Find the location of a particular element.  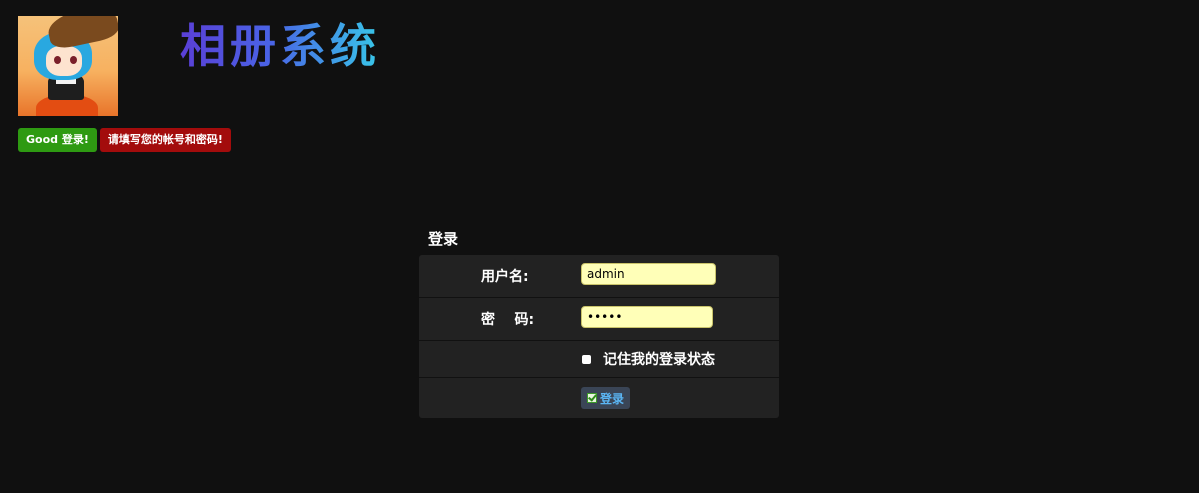

remember-checkbox is located at coordinates (586, 359).